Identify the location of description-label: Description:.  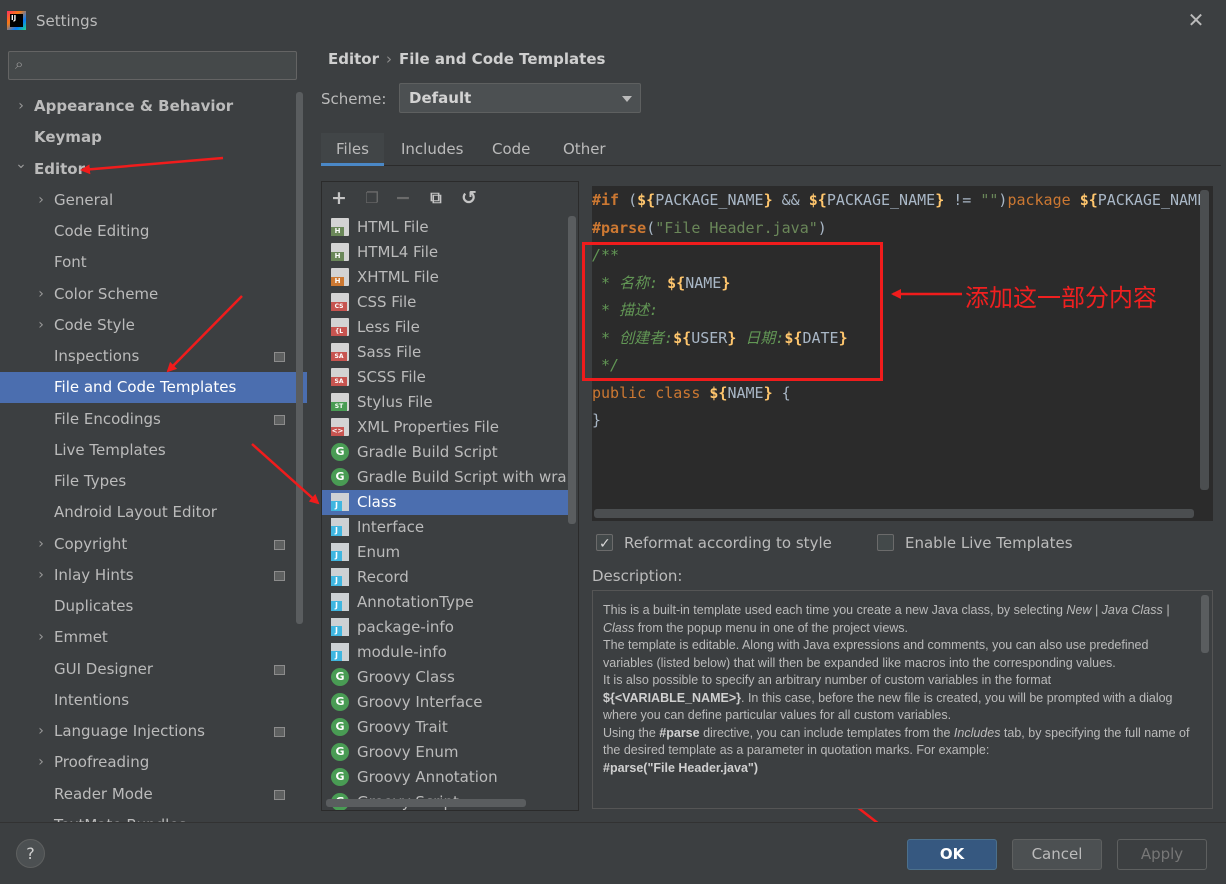
(637, 576).